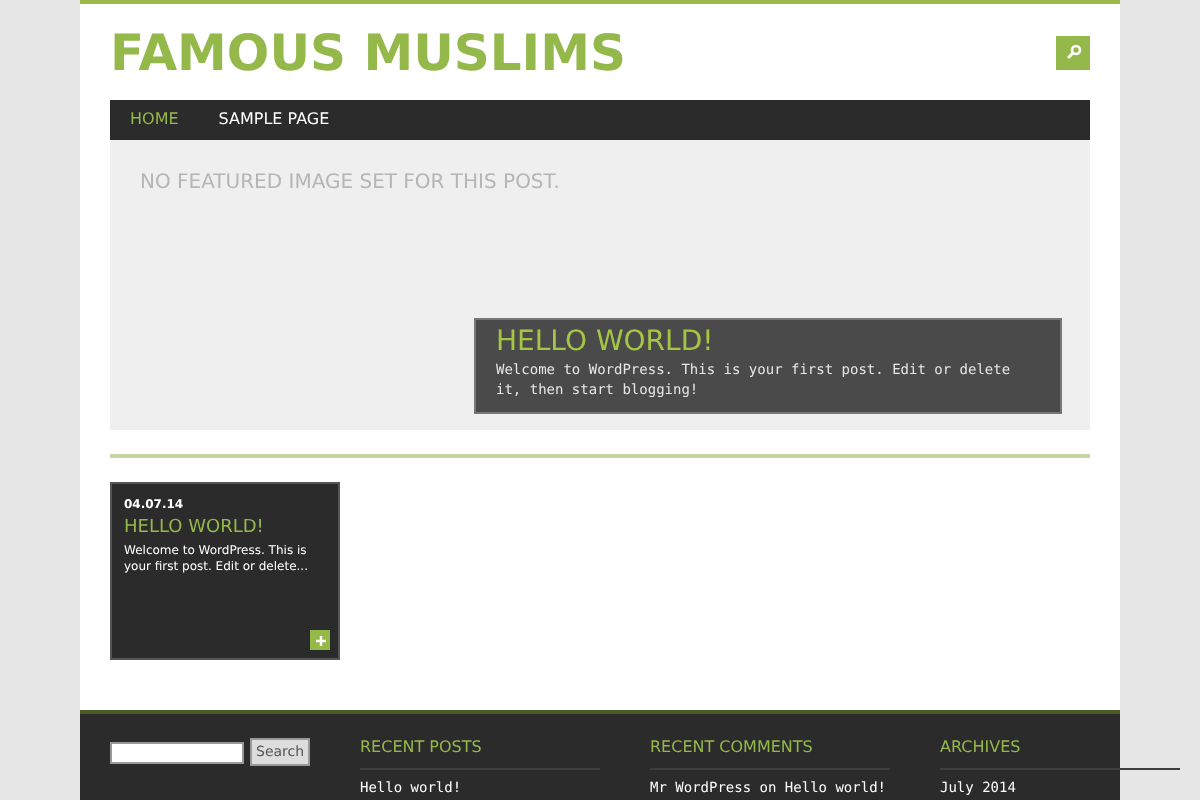 The image size is (1200, 800). Describe the element at coordinates (770, 754) in the screenshot. I see `widget-title: RECENT COMMENTS` at that location.